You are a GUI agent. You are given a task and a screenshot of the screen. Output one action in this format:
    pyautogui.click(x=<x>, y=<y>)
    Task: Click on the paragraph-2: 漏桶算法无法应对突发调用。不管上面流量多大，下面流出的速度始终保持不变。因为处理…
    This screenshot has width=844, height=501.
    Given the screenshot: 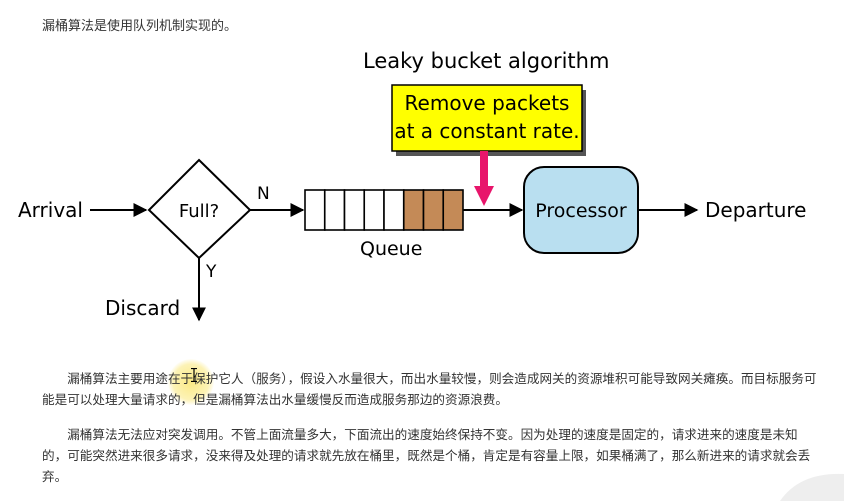 What is the action you would take?
    pyautogui.click(x=426, y=455)
    